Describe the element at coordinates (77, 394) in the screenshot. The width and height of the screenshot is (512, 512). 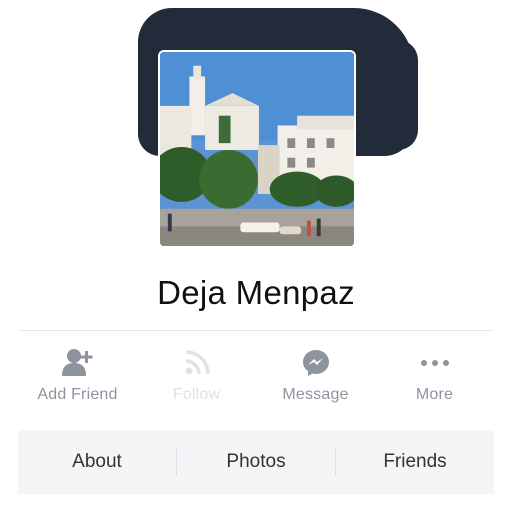
I see `add-friend-label: Add Friend` at that location.